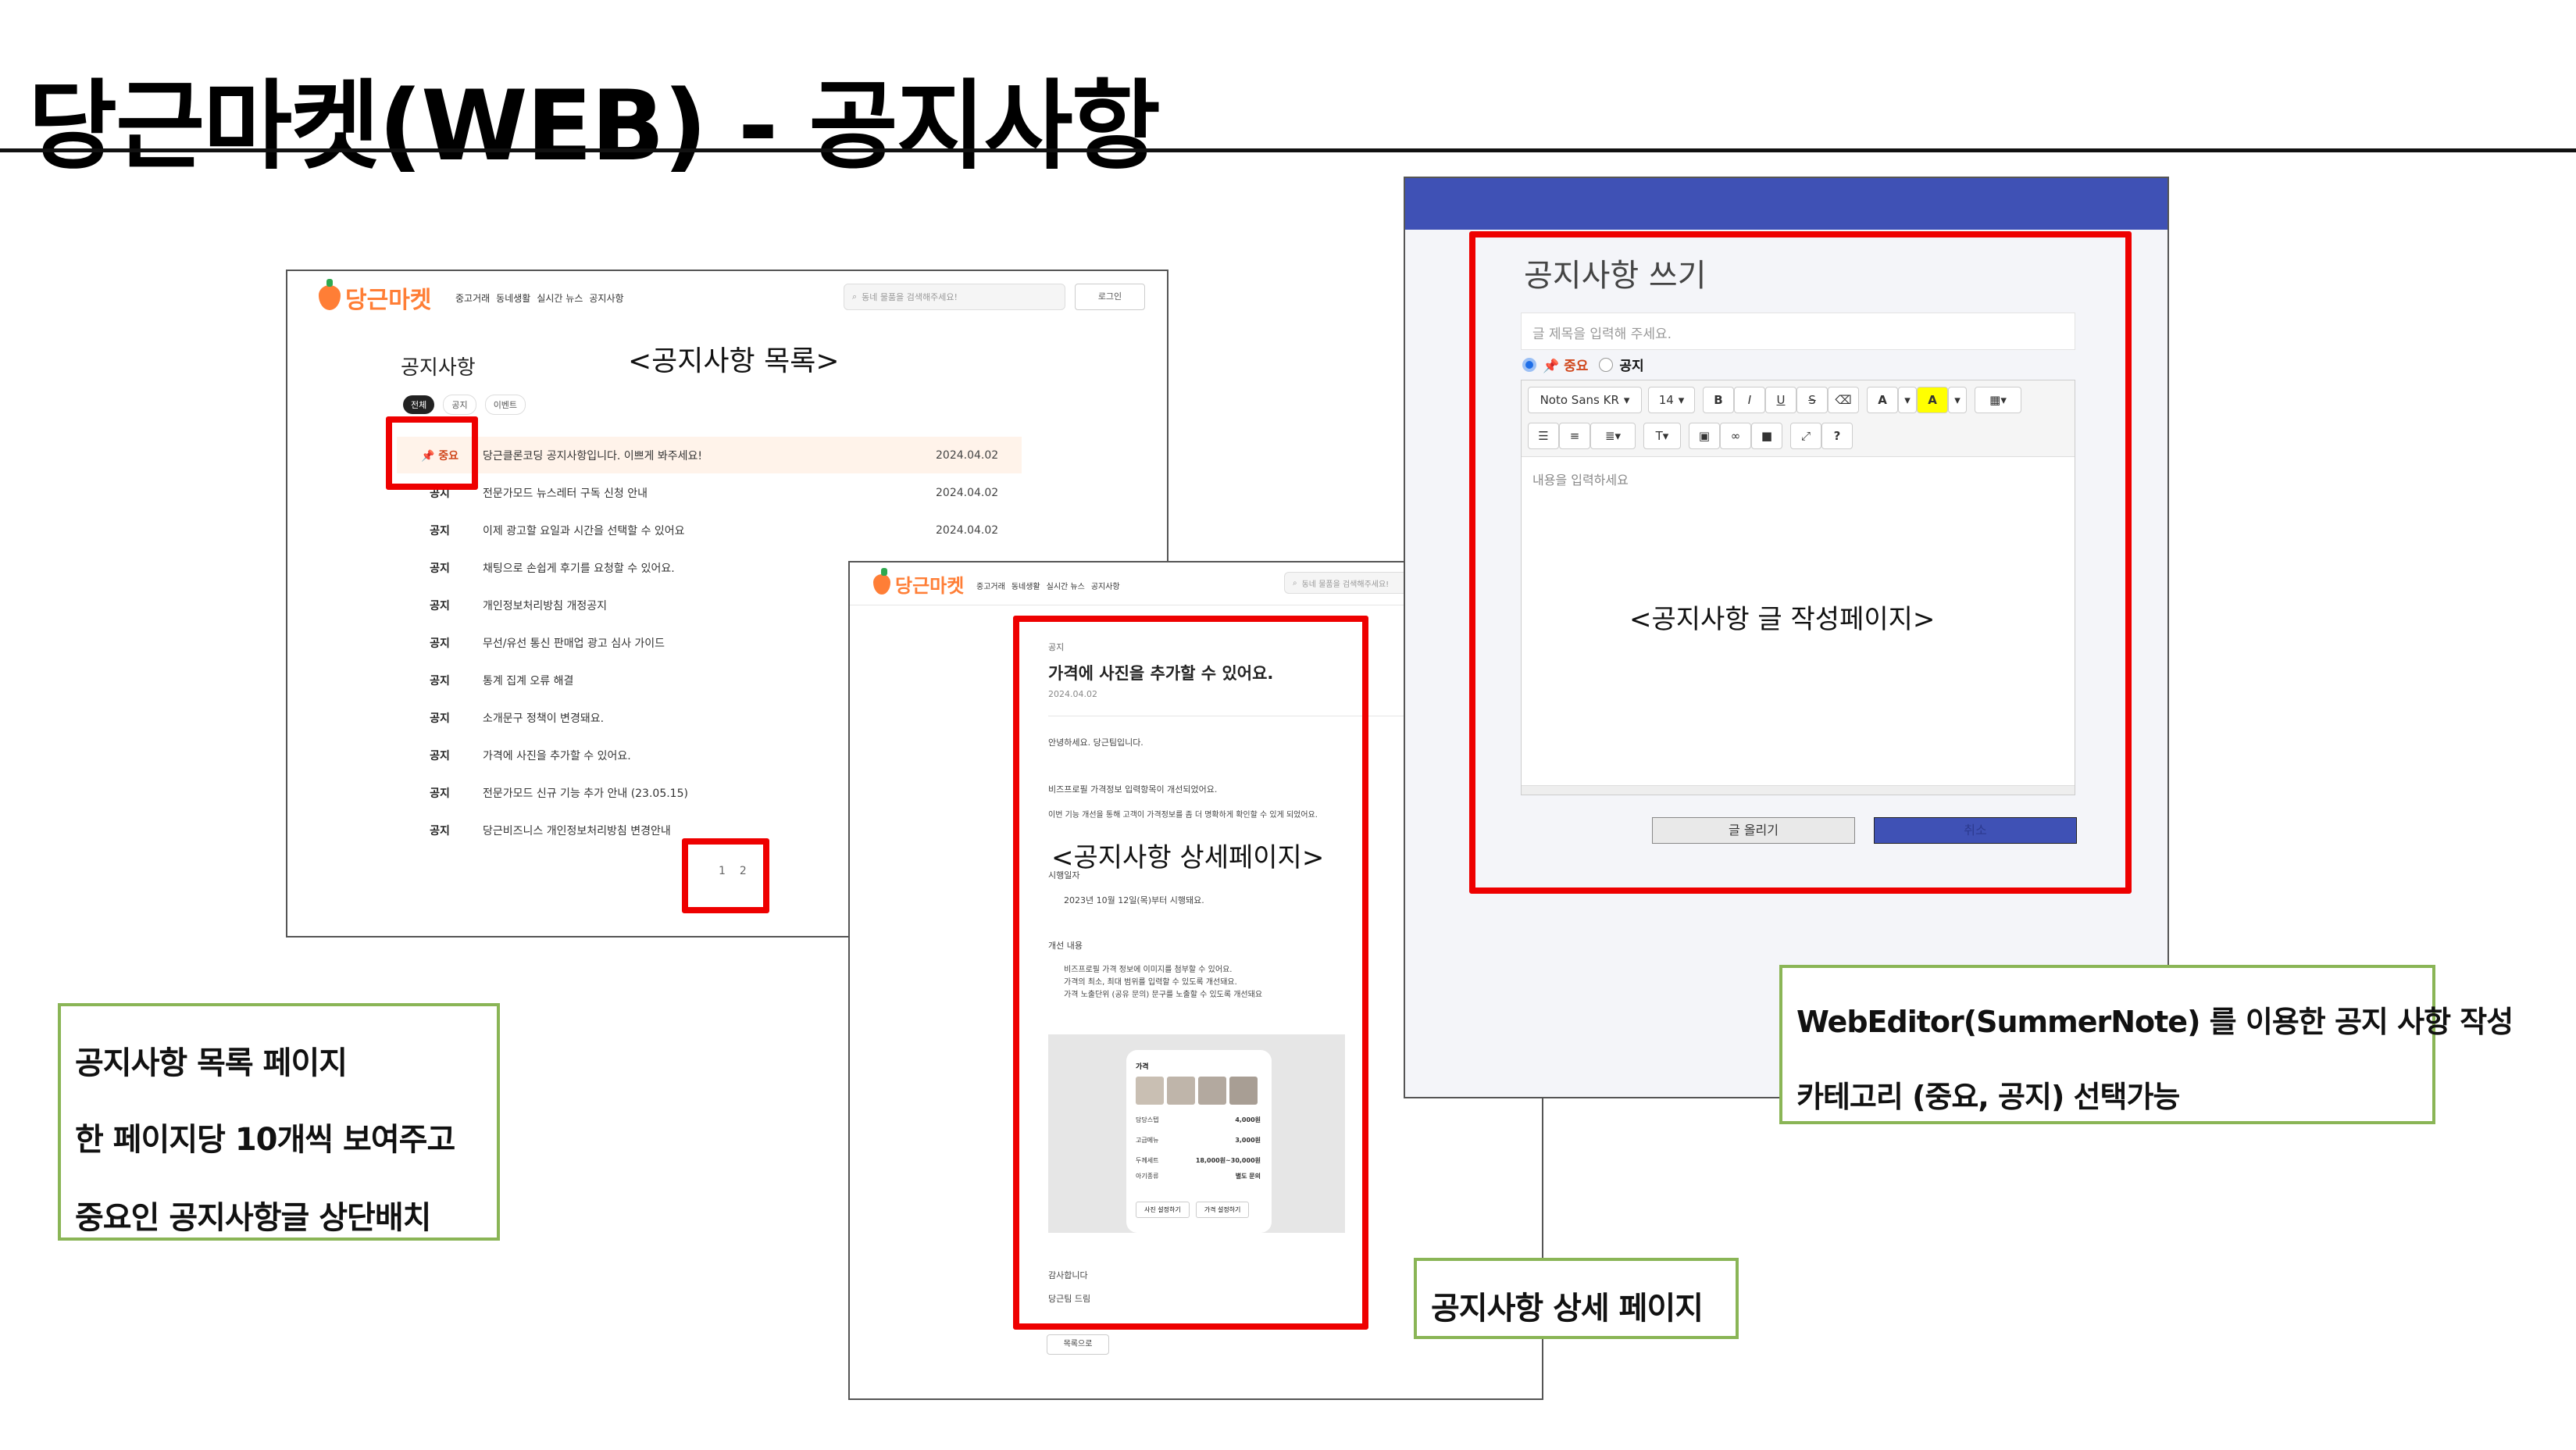 This screenshot has width=2576, height=1450. What do you see at coordinates (432, 453) in the screenshot?
I see `highlight-important-row` at bounding box center [432, 453].